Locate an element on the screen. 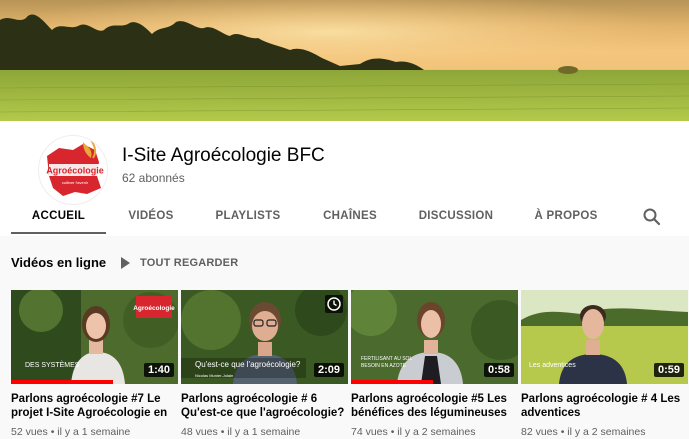 This screenshot has width=689, height=439. video-thumbnail: Agroécologie DES SYSTÈMES 1:40 is located at coordinates (94, 337).